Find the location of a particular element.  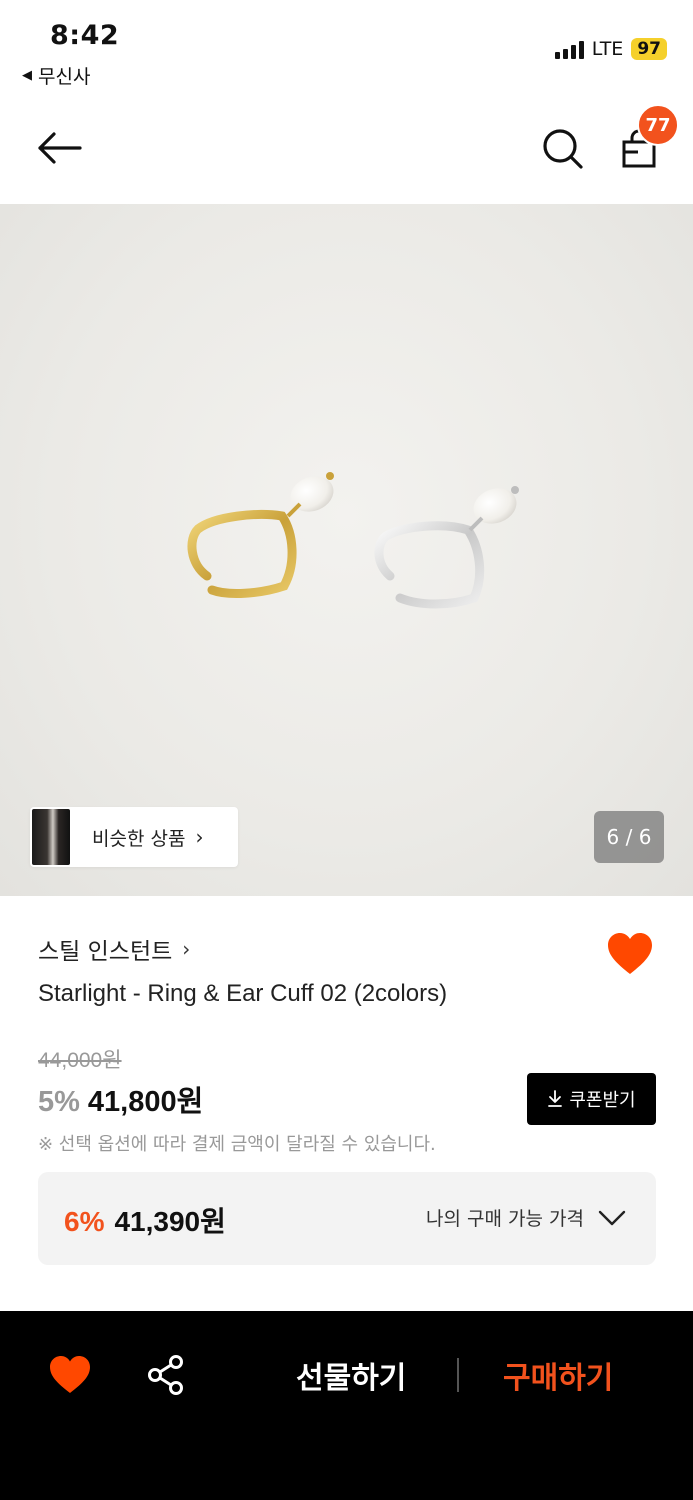

sale-price: 41,800원 is located at coordinates (145, 1102).